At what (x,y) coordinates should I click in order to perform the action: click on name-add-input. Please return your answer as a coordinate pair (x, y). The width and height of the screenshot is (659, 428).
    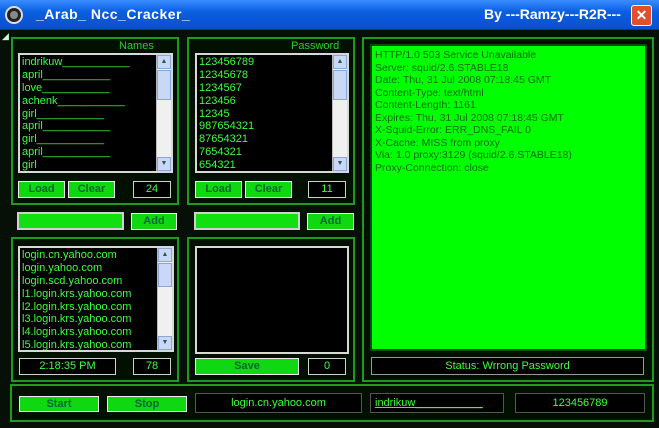
    Looking at the image, I should click on (70, 221).